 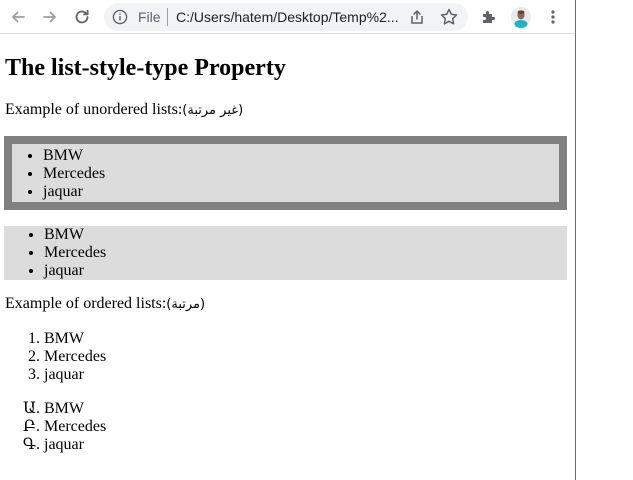 I want to click on ordered-list-decimal: BMW Mercedes jaquar, so click(x=55, y=357).